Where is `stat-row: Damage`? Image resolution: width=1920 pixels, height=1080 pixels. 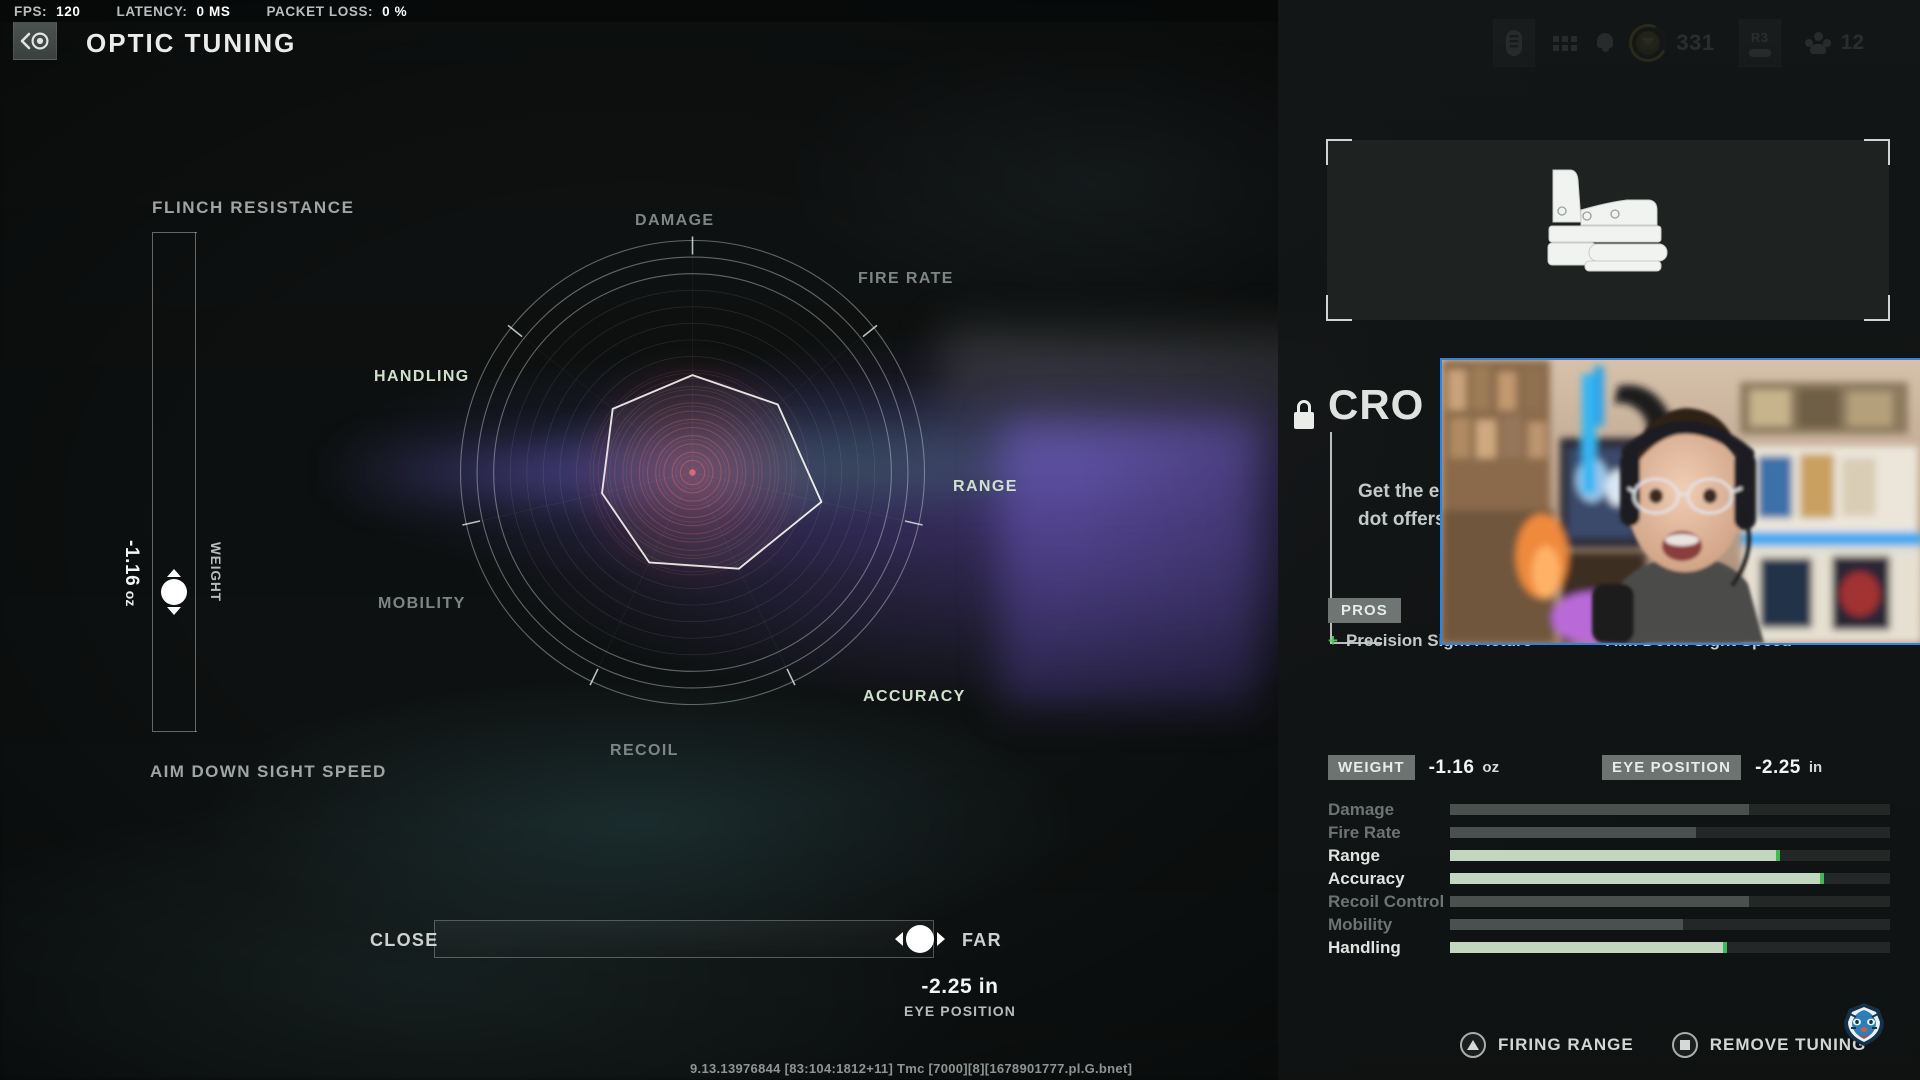
stat-row: Damage is located at coordinates (1609, 809).